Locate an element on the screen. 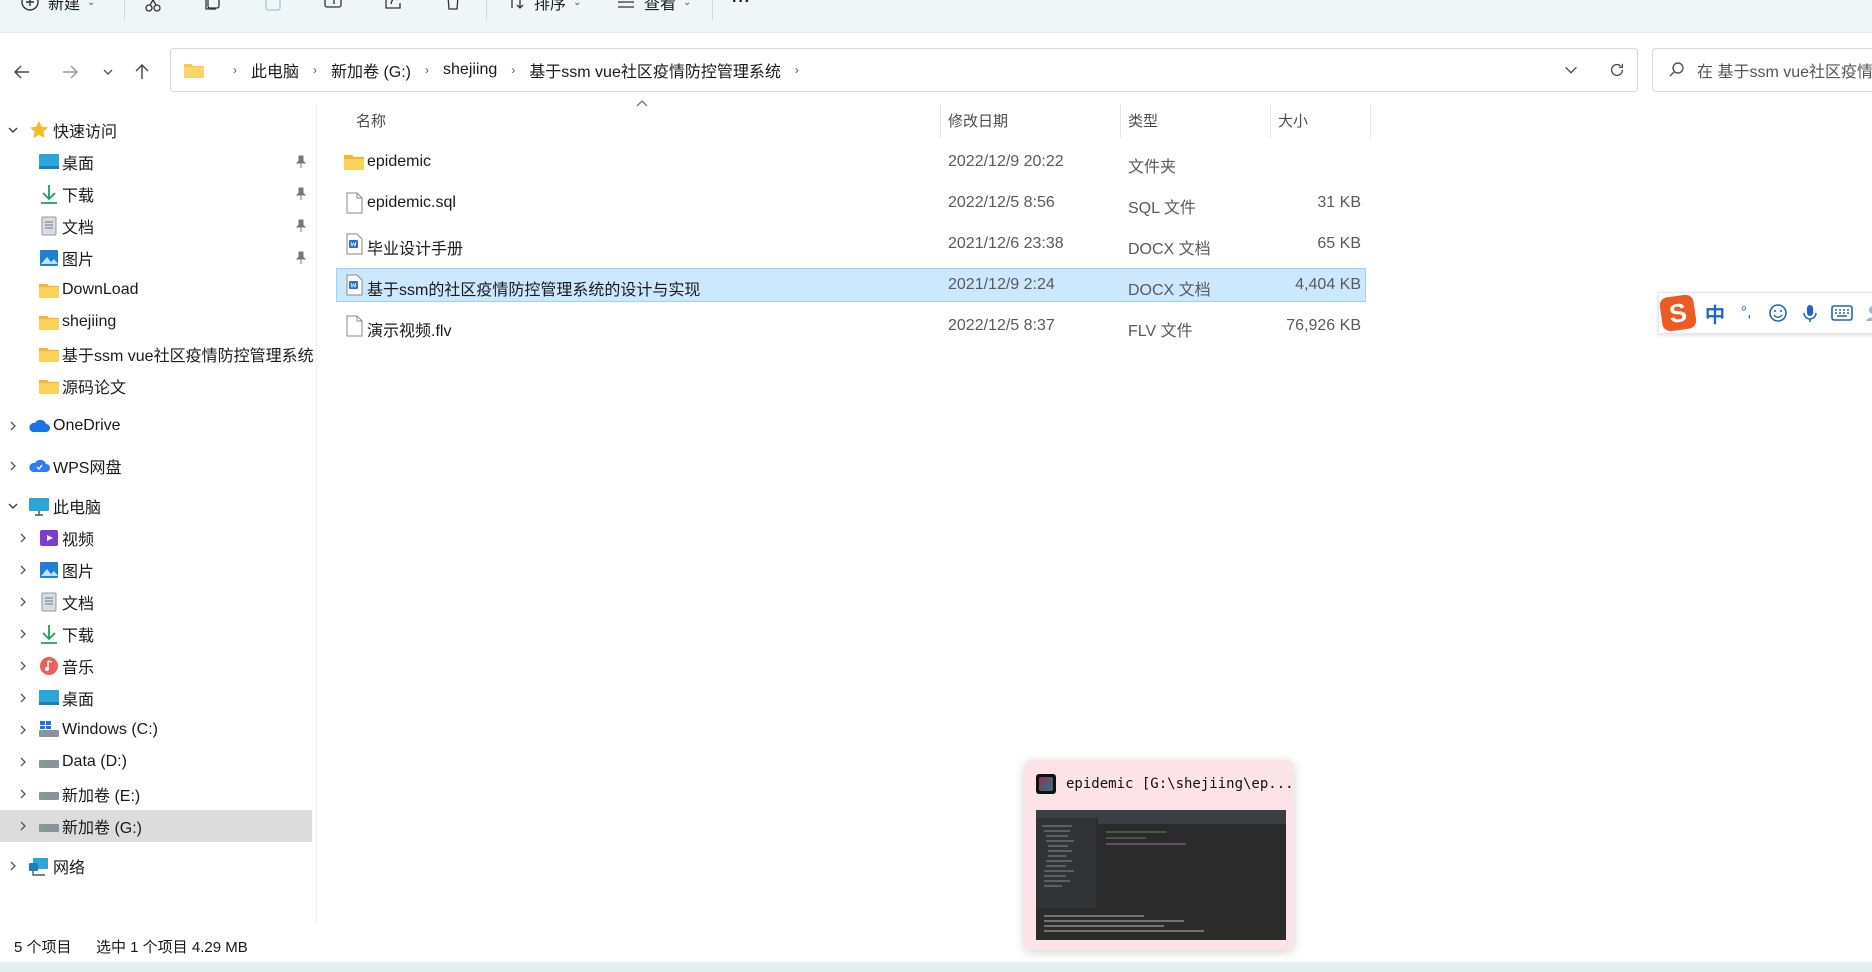 Image resolution: width=1872 pixels, height=972 pixels. share-icon is located at coordinates (393, 7).